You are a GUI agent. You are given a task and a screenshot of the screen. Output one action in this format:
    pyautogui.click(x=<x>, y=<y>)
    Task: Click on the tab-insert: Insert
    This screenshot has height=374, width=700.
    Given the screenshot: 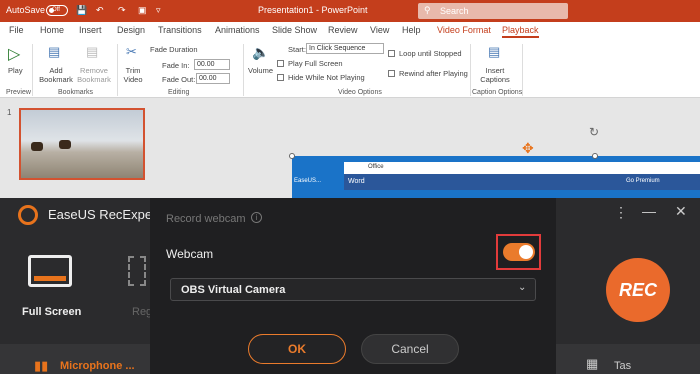 What is the action you would take?
    pyautogui.click(x=90, y=30)
    